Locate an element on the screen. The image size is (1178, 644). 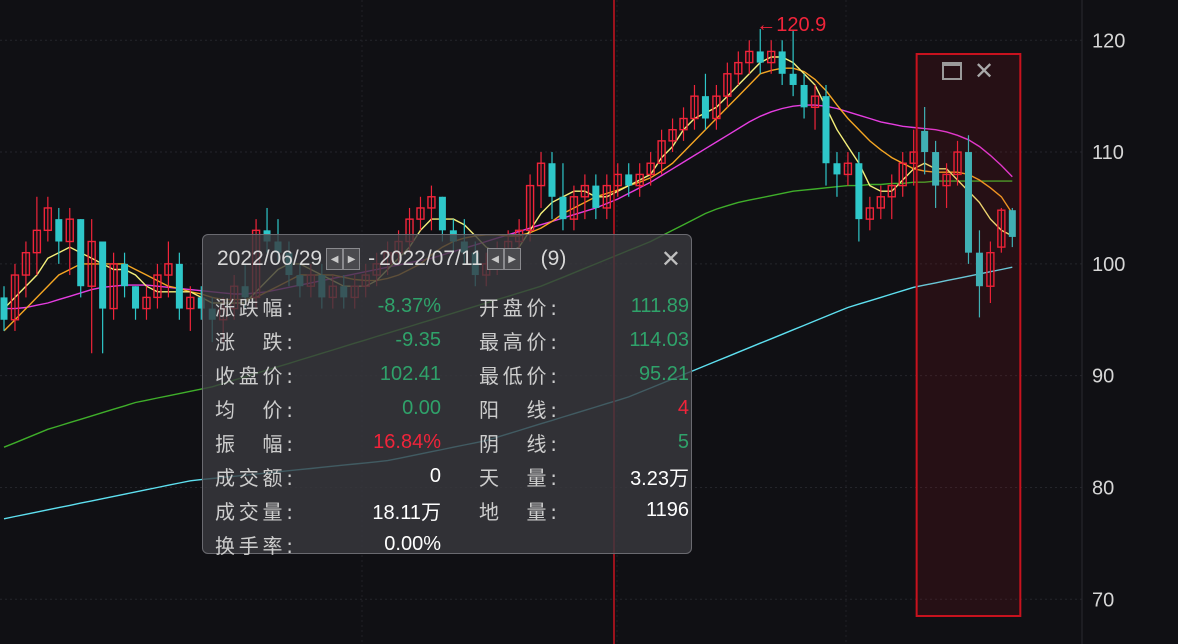
start-next-icon: ▶ is located at coordinates (351, 259).